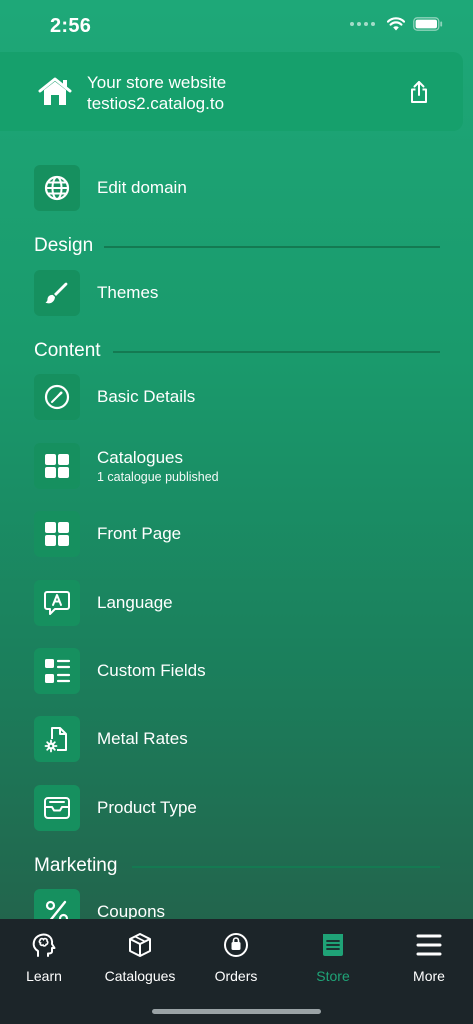  I want to click on globe-icon, so click(57, 188).